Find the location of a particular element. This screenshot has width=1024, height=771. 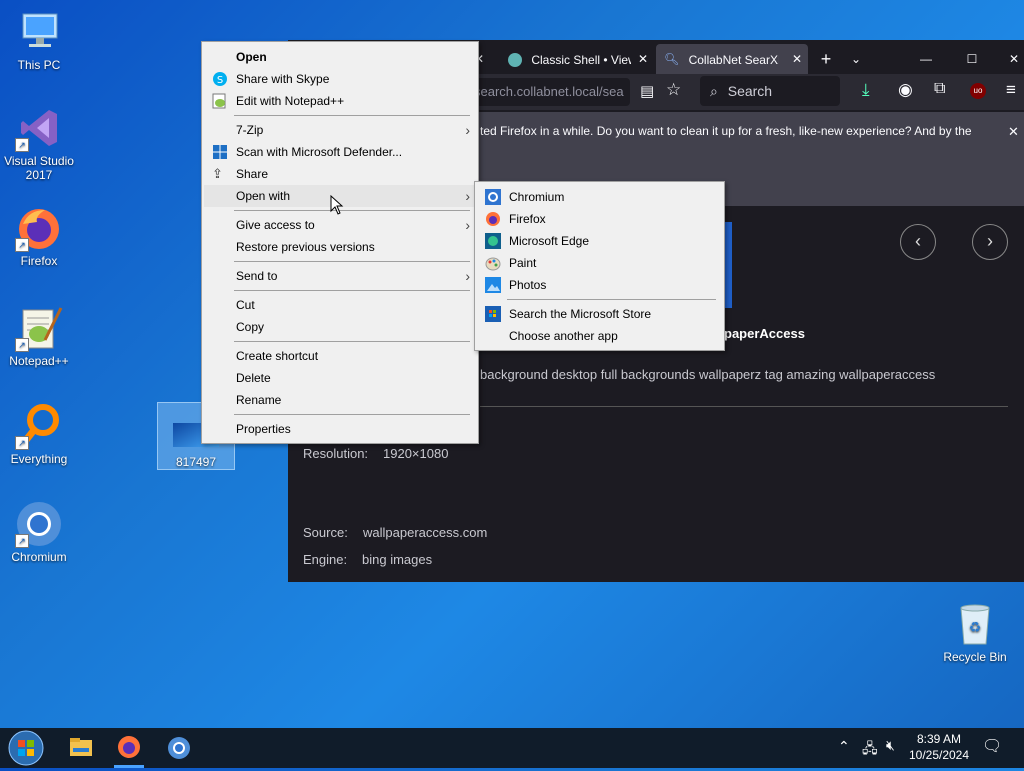

firefox-icon: ↗ is located at coordinates (39, 228).